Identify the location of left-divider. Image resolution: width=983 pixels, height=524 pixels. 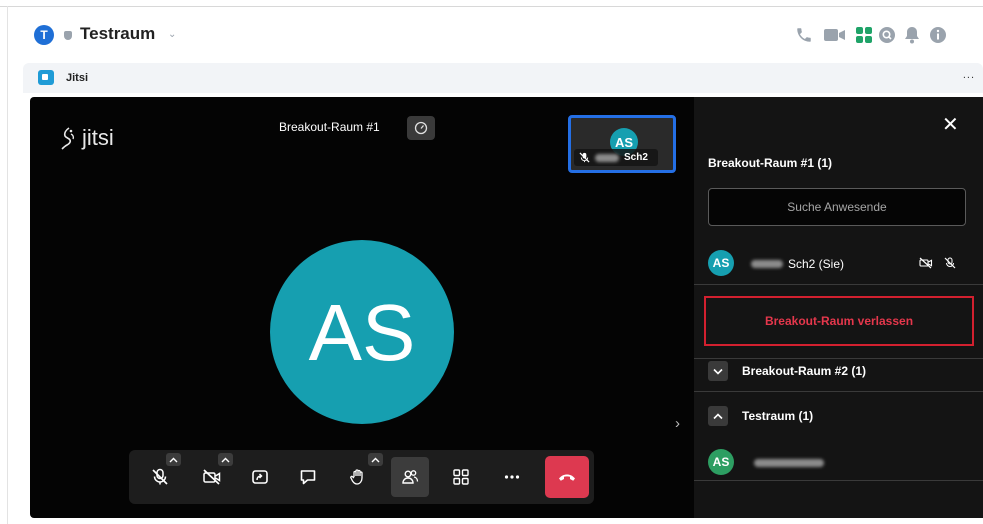
(7, 265).